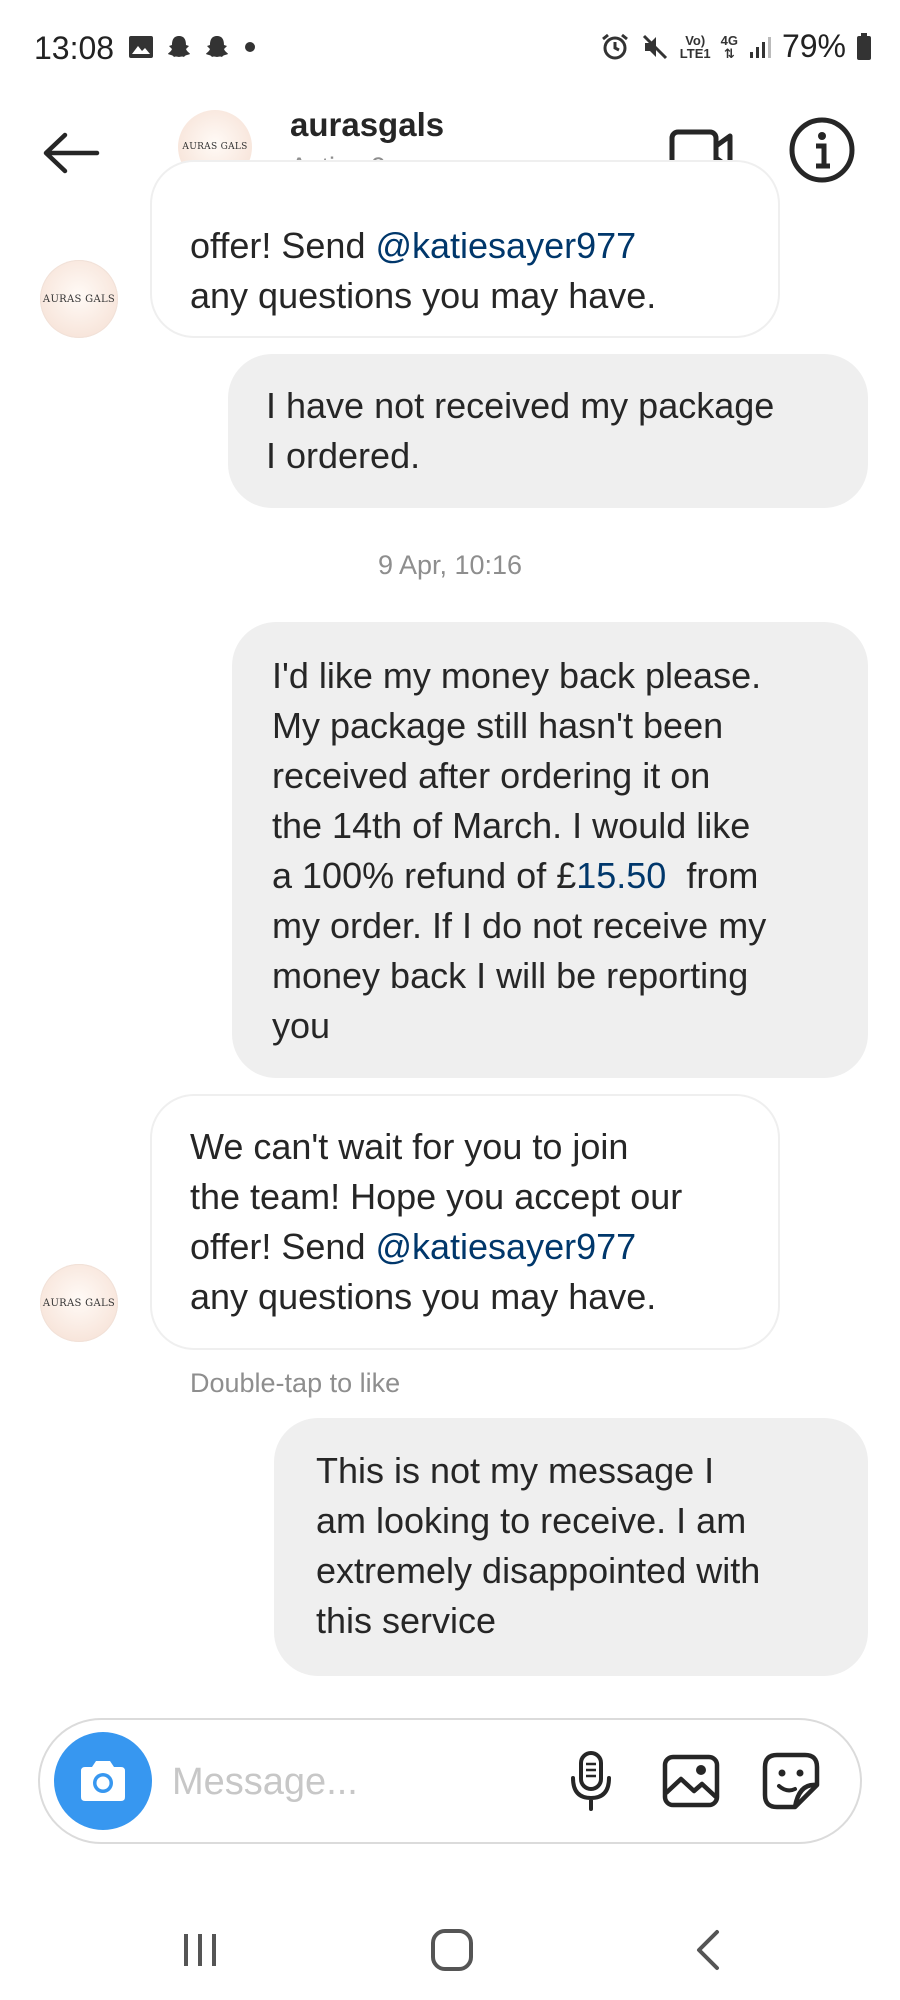 This screenshot has height=2000, width=900. I want to click on gallery-notification-icon, so click(141, 47).